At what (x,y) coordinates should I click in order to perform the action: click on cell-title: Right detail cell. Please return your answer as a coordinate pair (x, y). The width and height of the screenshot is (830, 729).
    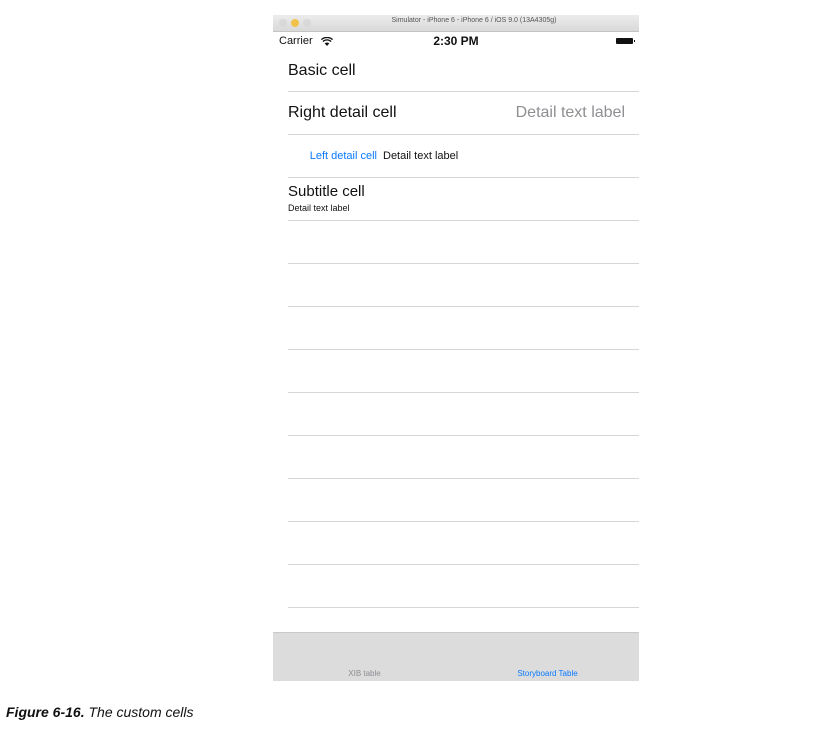
    Looking at the image, I should click on (342, 112).